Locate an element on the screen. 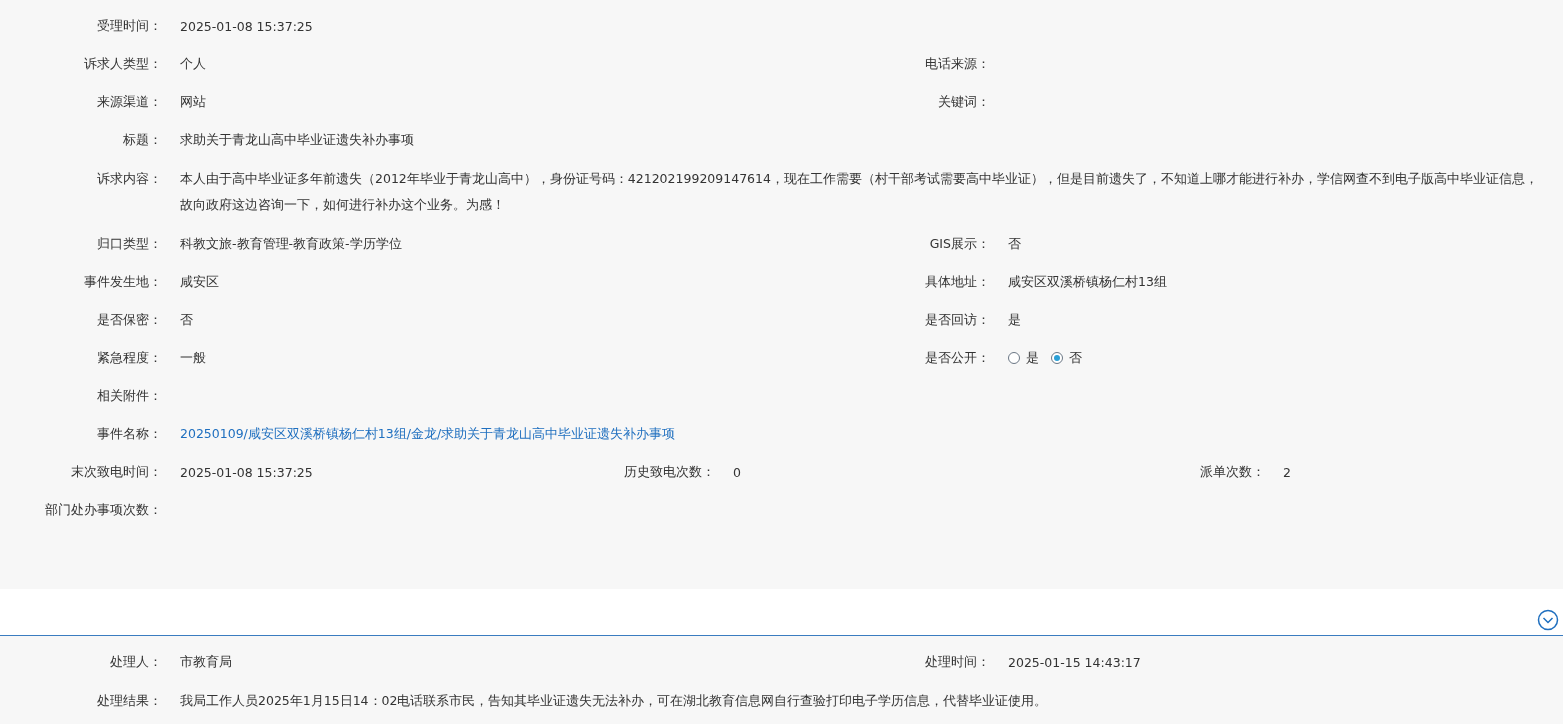 The height and width of the screenshot is (724, 1563). field-label: 处理结果： is located at coordinates (129, 701).